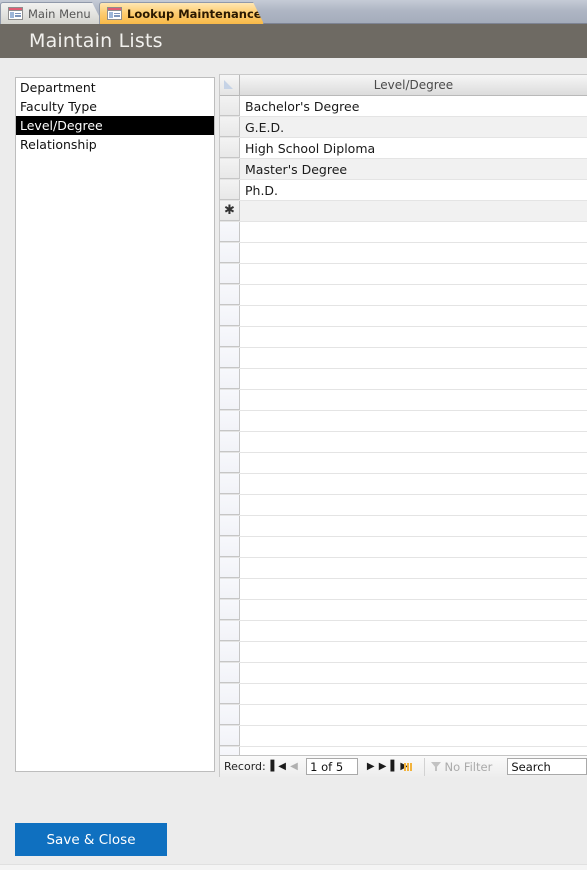  What do you see at coordinates (413, 148) in the screenshot?
I see `table-cell: High School Diploma` at bounding box center [413, 148].